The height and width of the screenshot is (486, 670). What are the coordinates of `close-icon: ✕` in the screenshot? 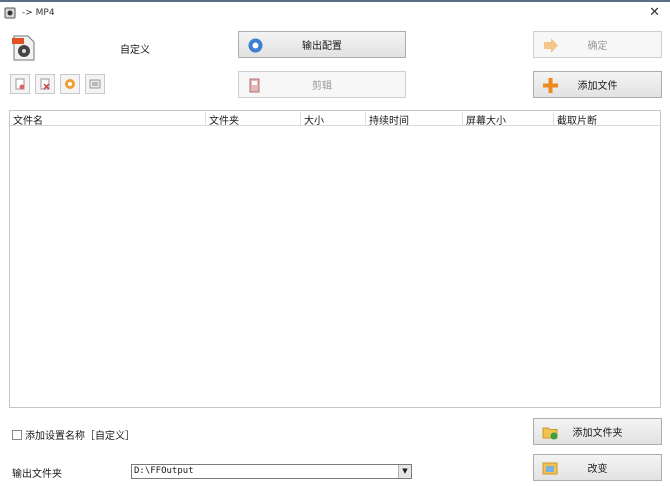 It's located at (654, 12).